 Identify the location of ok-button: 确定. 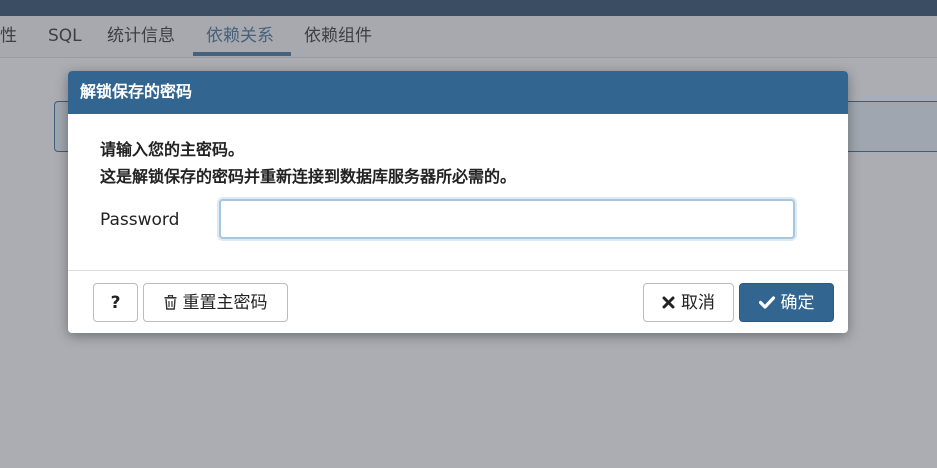
(786, 302).